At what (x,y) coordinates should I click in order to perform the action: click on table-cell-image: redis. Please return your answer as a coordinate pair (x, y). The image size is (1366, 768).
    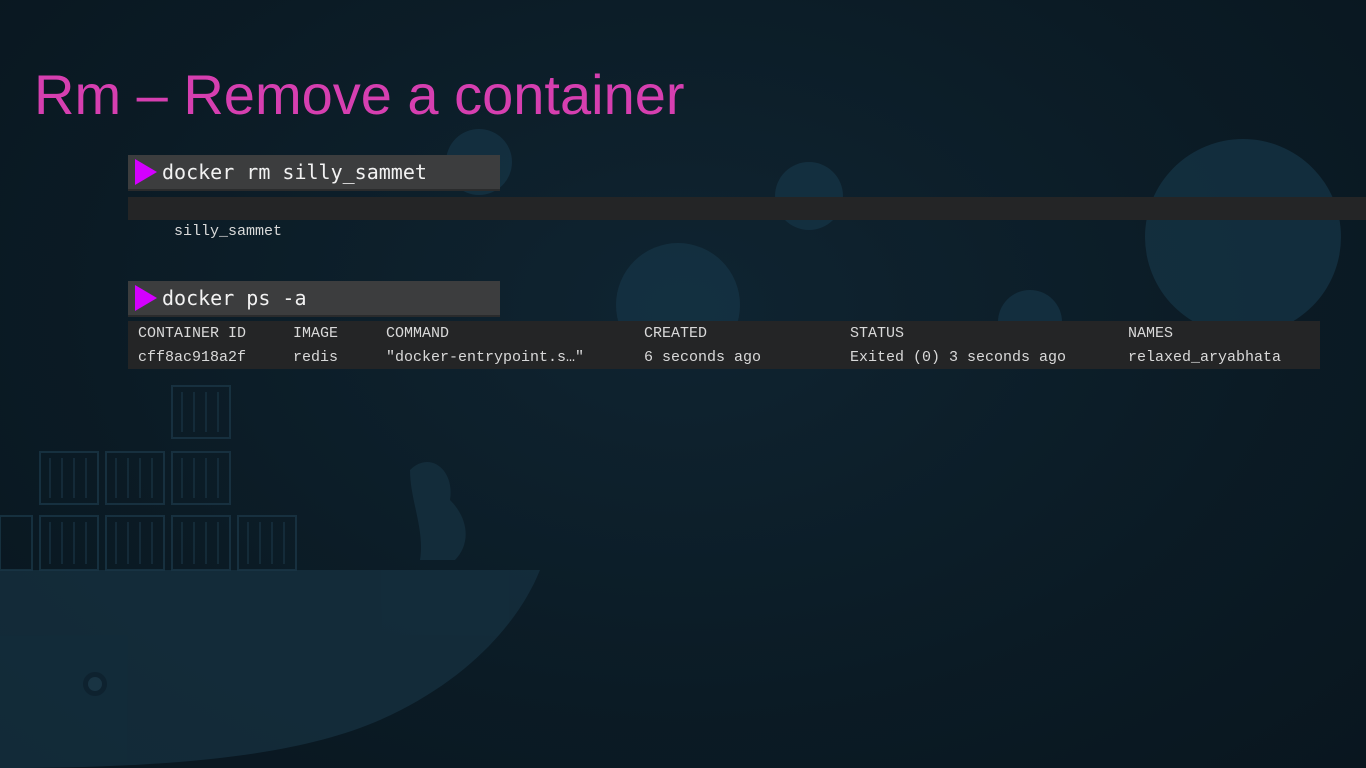
    Looking at the image, I should click on (316, 357).